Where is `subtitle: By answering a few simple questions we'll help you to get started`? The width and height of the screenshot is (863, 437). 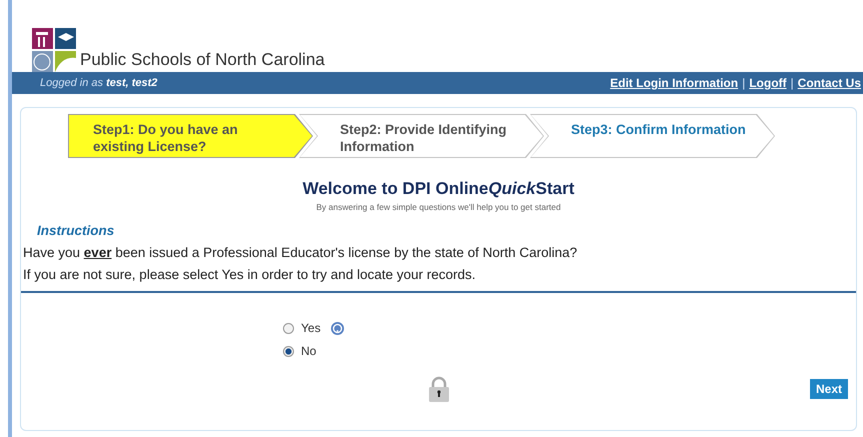
subtitle: By answering a few simple questions we'll help you to get started is located at coordinates (438, 207).